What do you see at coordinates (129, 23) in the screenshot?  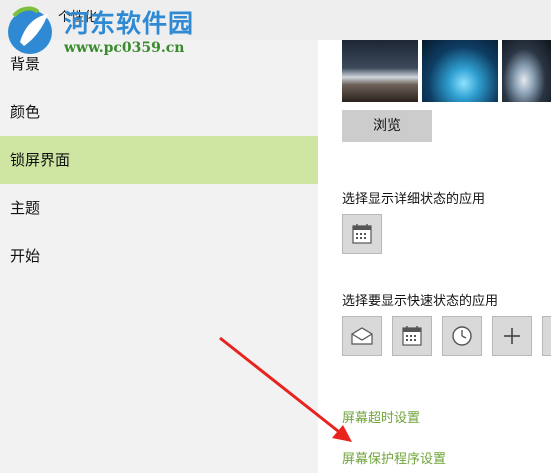 I see `watermark-text: 河东软件园` at bounding box center [129, 23].